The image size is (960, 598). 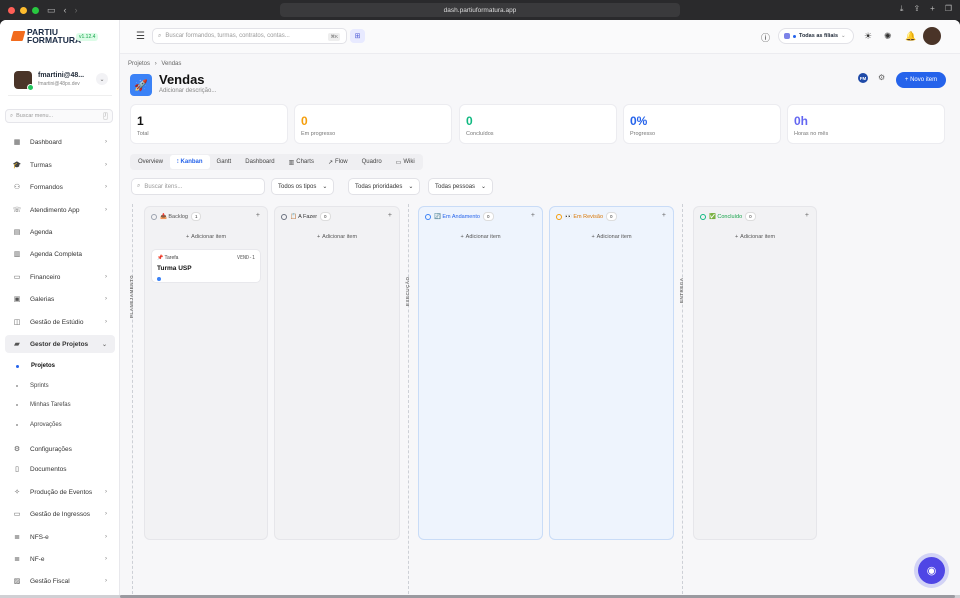 I want to click on invoice-icon: ≣, so click(x=17, y=559).